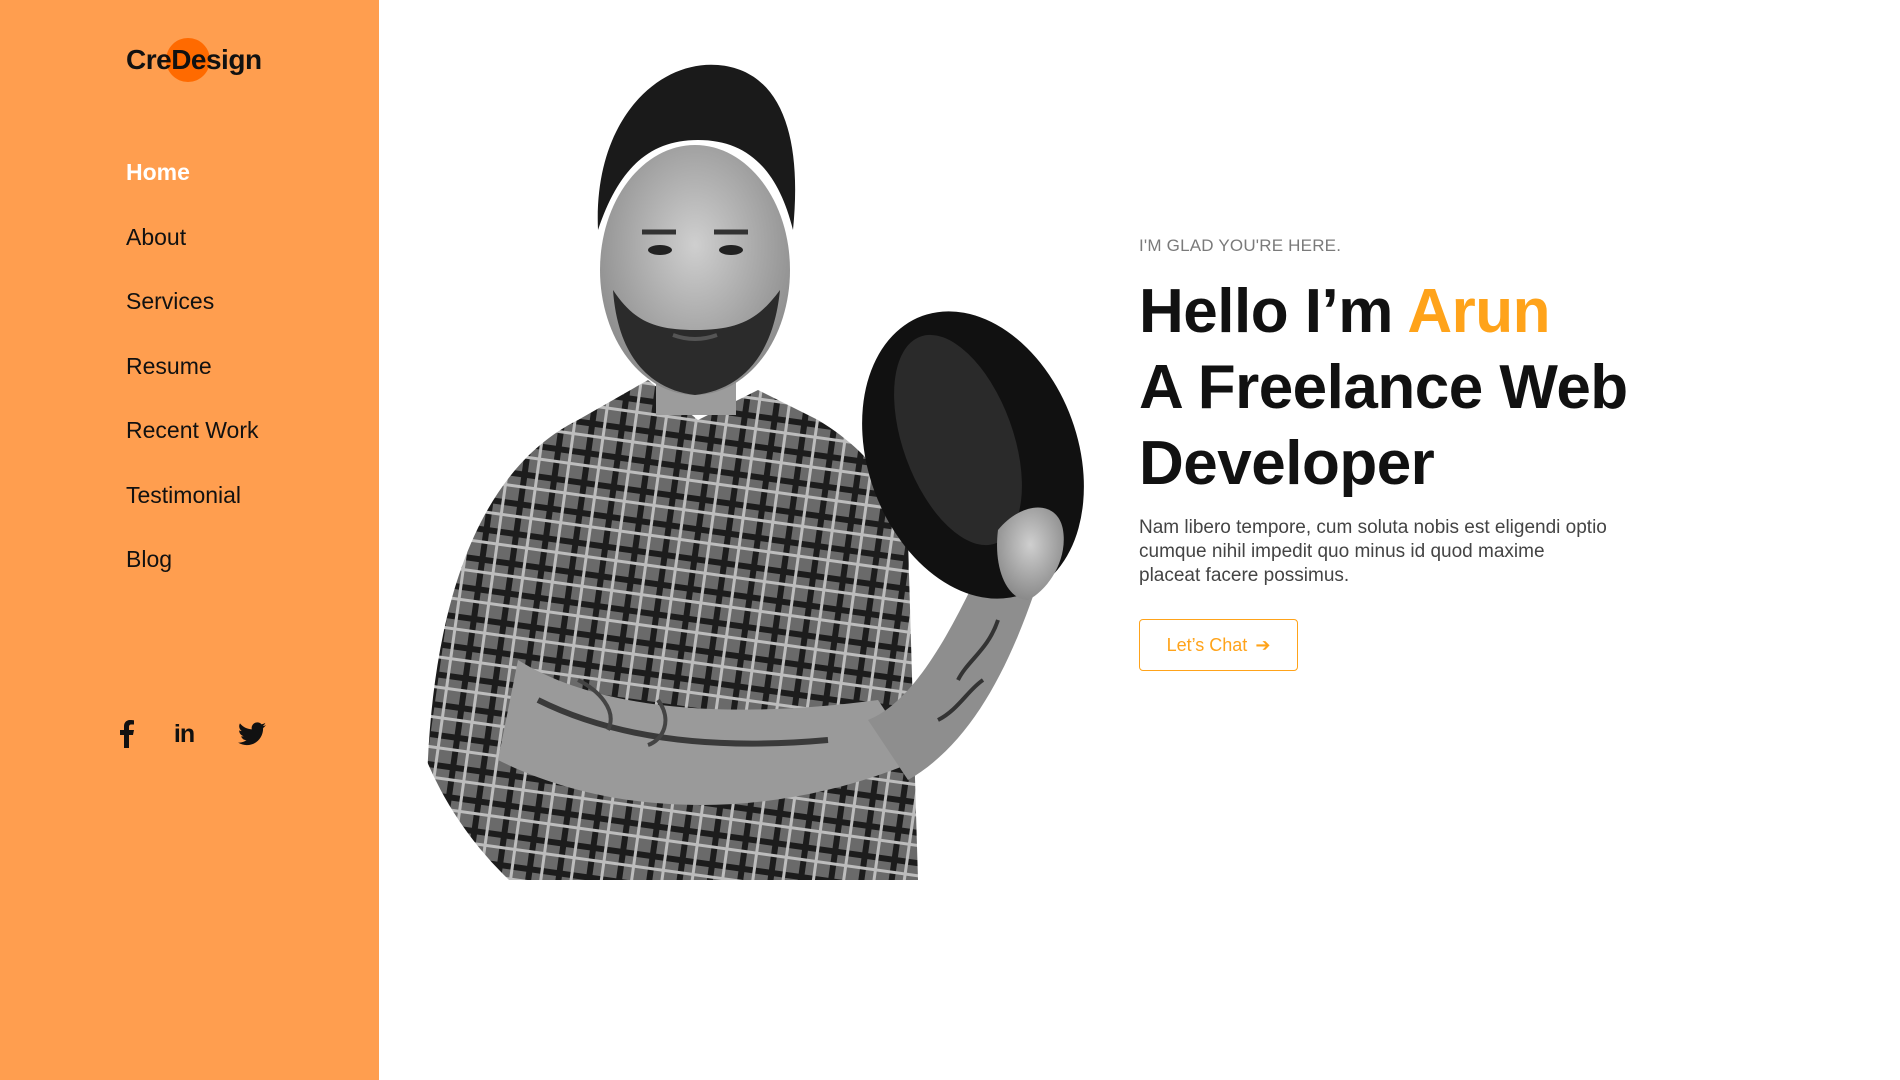 The height and width of the screenshot is (1080, 1900). I want to click on linkedin-link: in, so click(184, 734).